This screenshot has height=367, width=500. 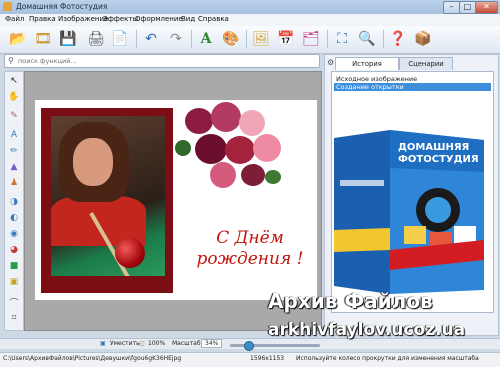 What do you see at coordinates (14, 282) in the screenshot?
I see `fill-tool-icon: ▣` at bounding box center [14, 282].